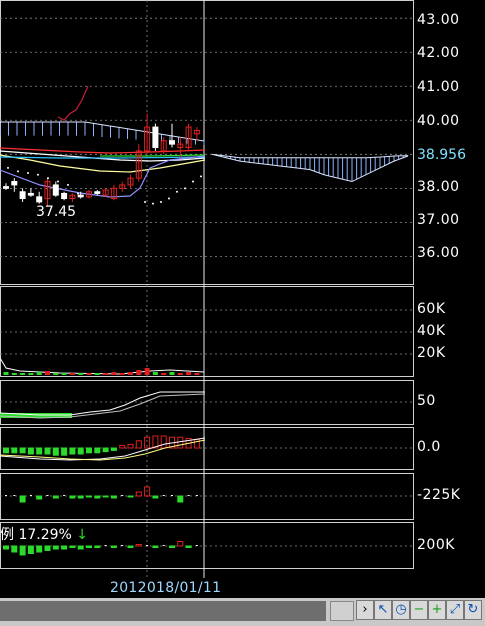  I want to click on zoom-out-icon: −, so click(419, 610).